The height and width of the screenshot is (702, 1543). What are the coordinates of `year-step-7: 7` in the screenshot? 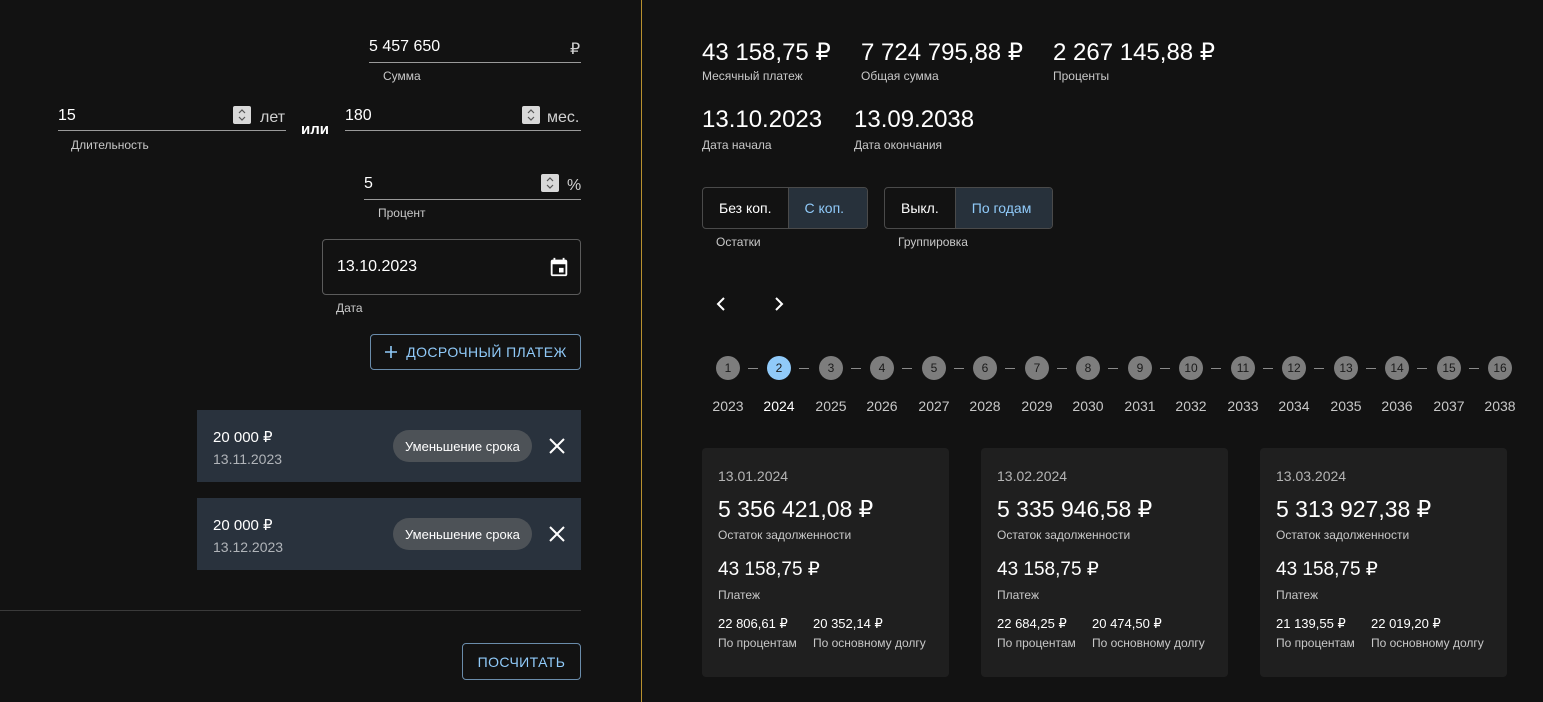 It's located at (1037, 368).